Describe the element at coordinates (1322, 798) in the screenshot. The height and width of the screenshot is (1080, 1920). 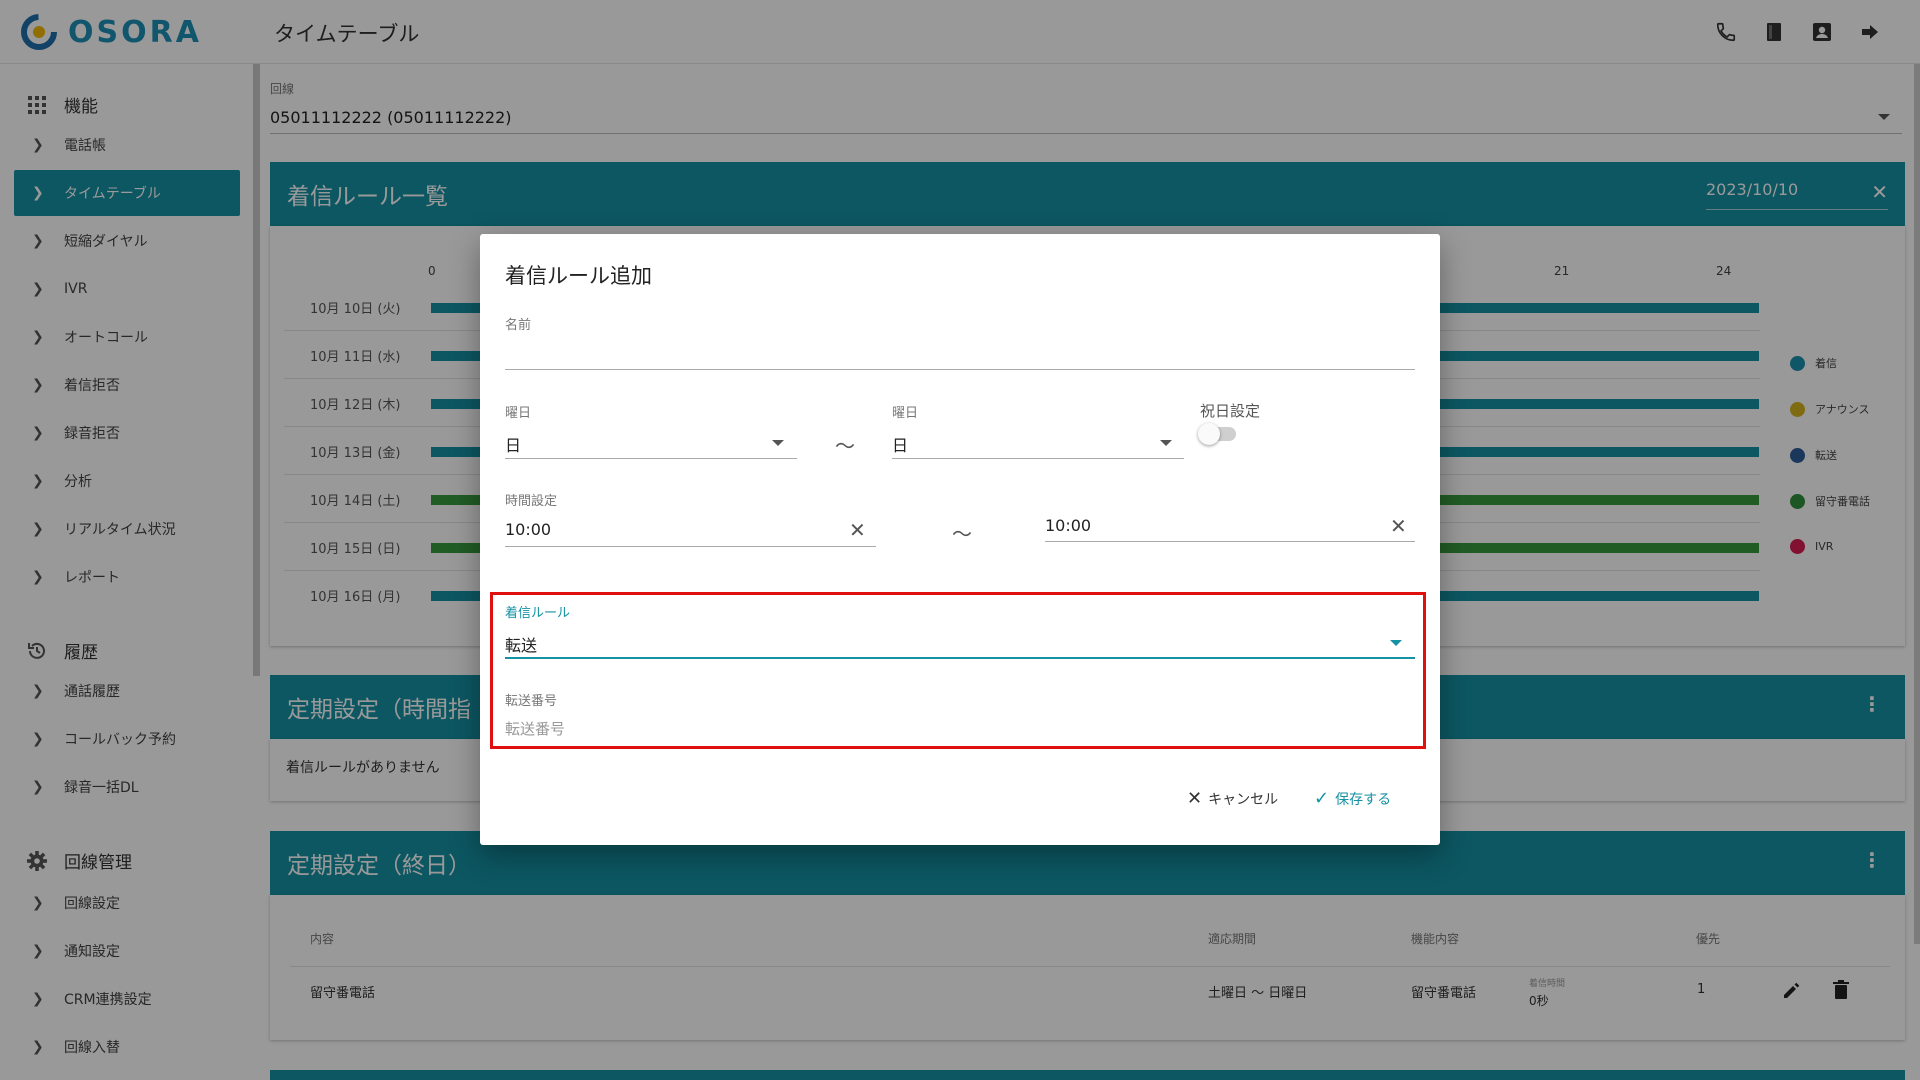
I see `check-icon: ✓` at that location.